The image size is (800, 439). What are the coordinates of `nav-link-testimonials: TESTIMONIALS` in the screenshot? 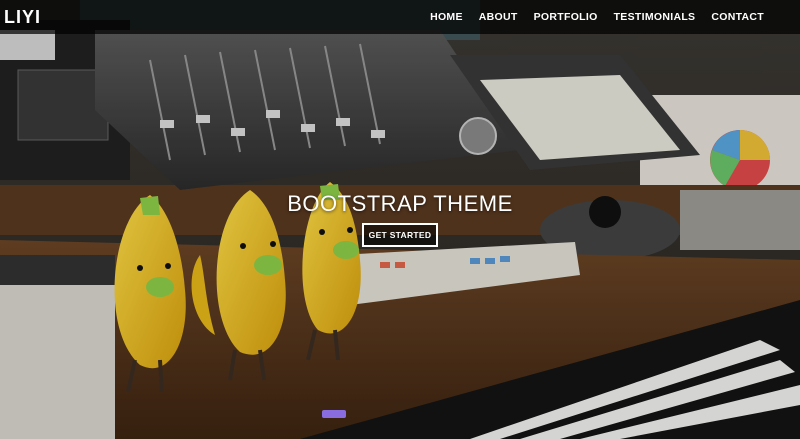 It's located at (655, 17).